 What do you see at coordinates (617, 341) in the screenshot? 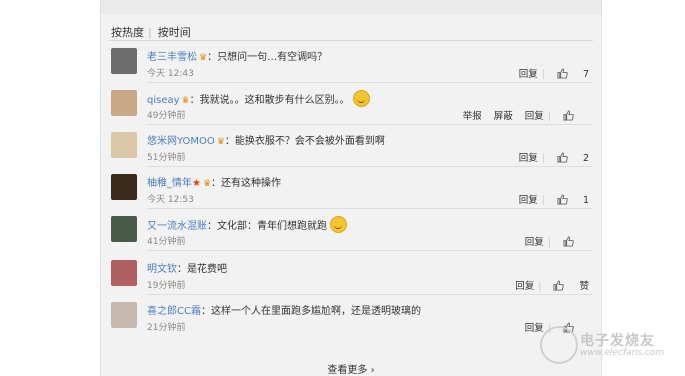
I see `watermark-title: 电子发烧友` at bounding box center [617, 341].